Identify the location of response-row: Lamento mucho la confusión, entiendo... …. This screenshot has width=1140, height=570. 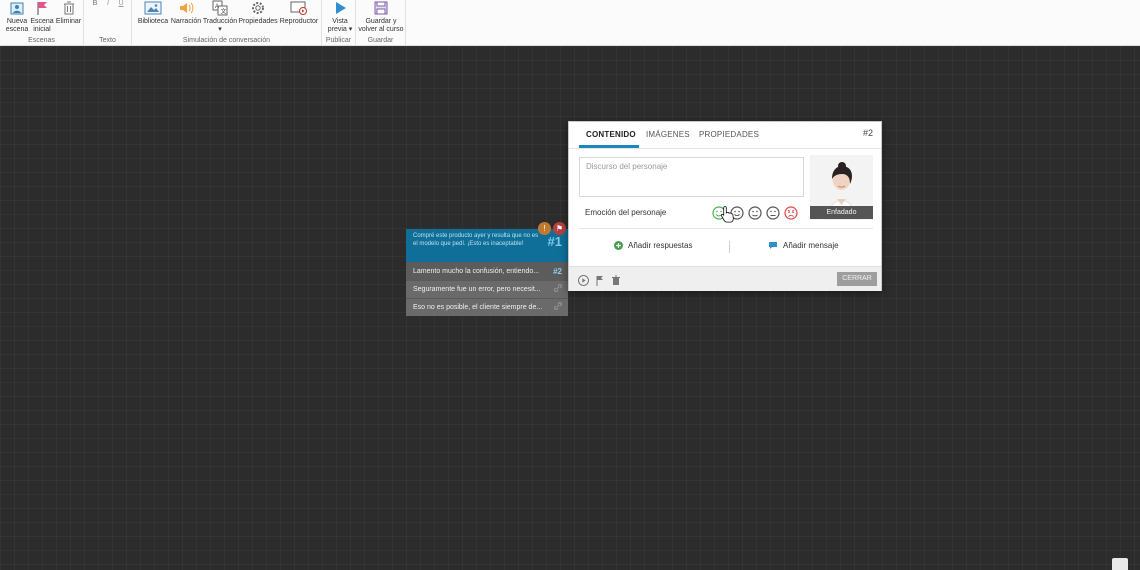
(487, 271).